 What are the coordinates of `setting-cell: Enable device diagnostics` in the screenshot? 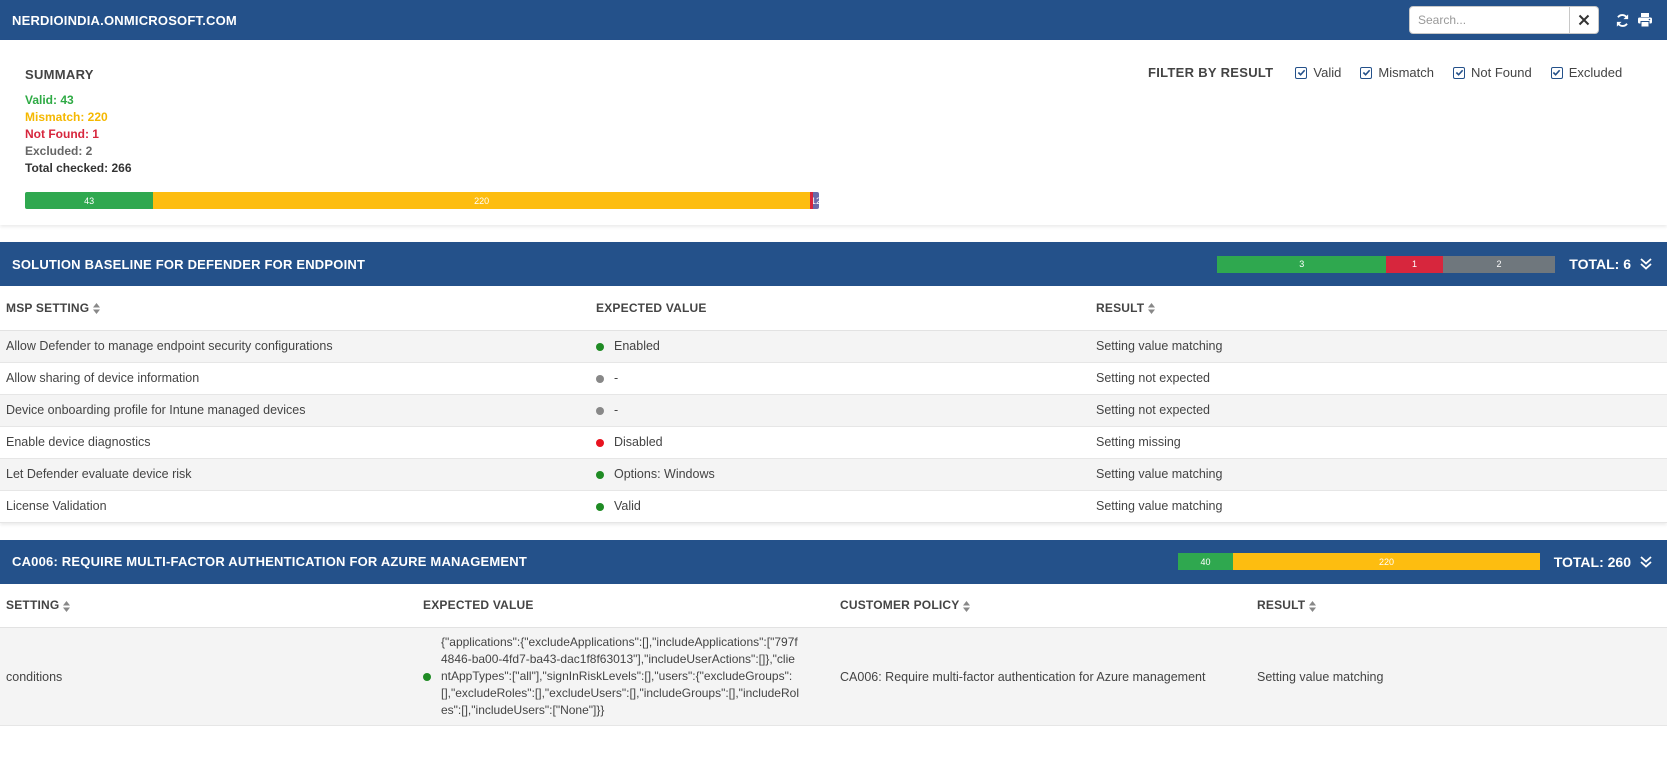 It's located at (295, 442).